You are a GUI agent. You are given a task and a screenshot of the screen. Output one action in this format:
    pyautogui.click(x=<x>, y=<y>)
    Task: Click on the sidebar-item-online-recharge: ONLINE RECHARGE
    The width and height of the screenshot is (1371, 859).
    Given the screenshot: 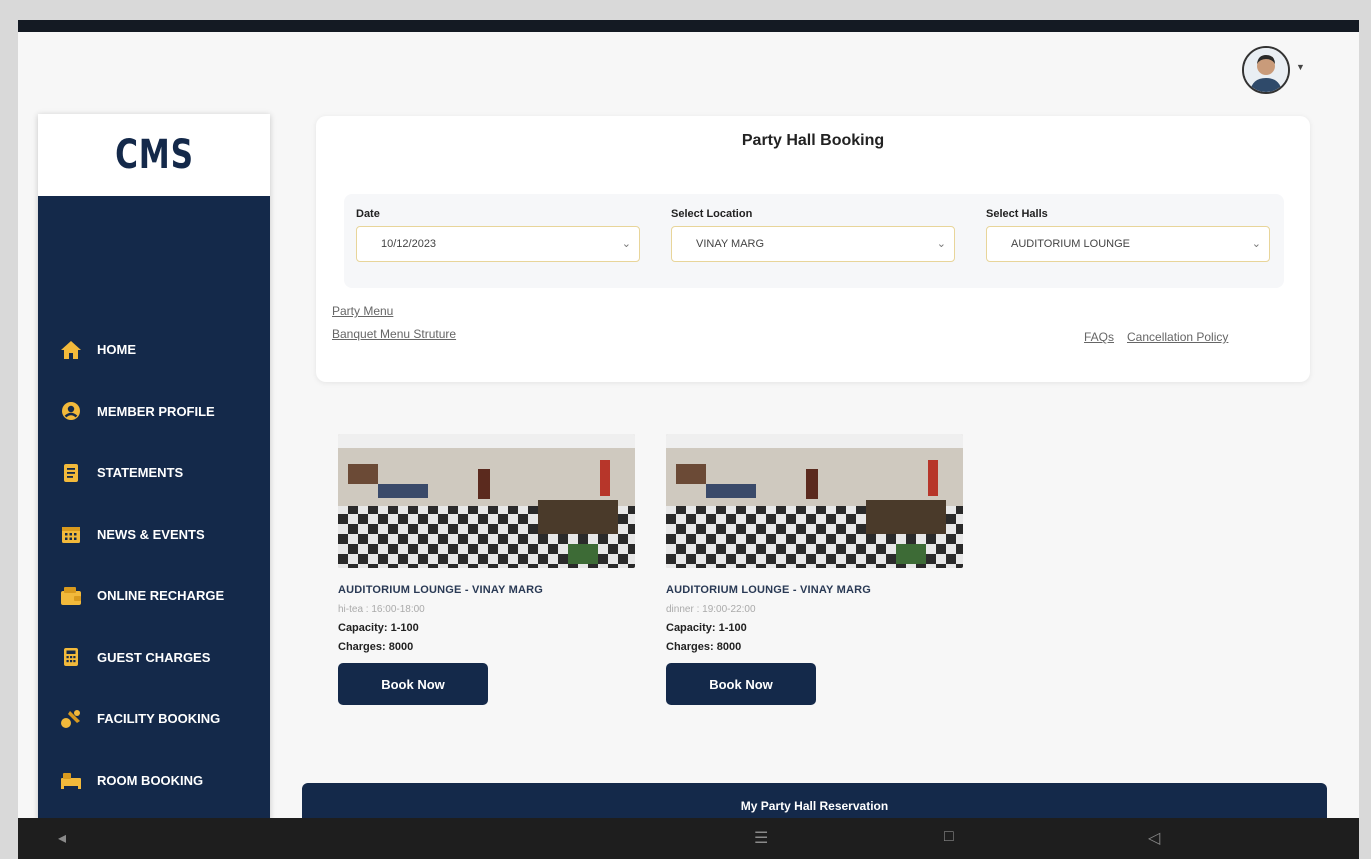 What is the action you would take?
    pyautogui.click(x=154, y=596)
    